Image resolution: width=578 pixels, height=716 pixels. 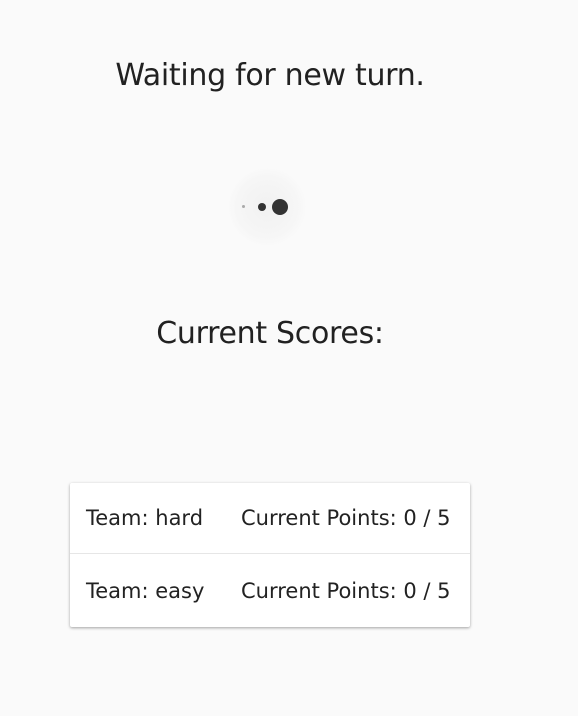 What do you see at coordinates (267, 207) in the screenshot?
I see `loading-spinner` at bounding box center [267, 207].